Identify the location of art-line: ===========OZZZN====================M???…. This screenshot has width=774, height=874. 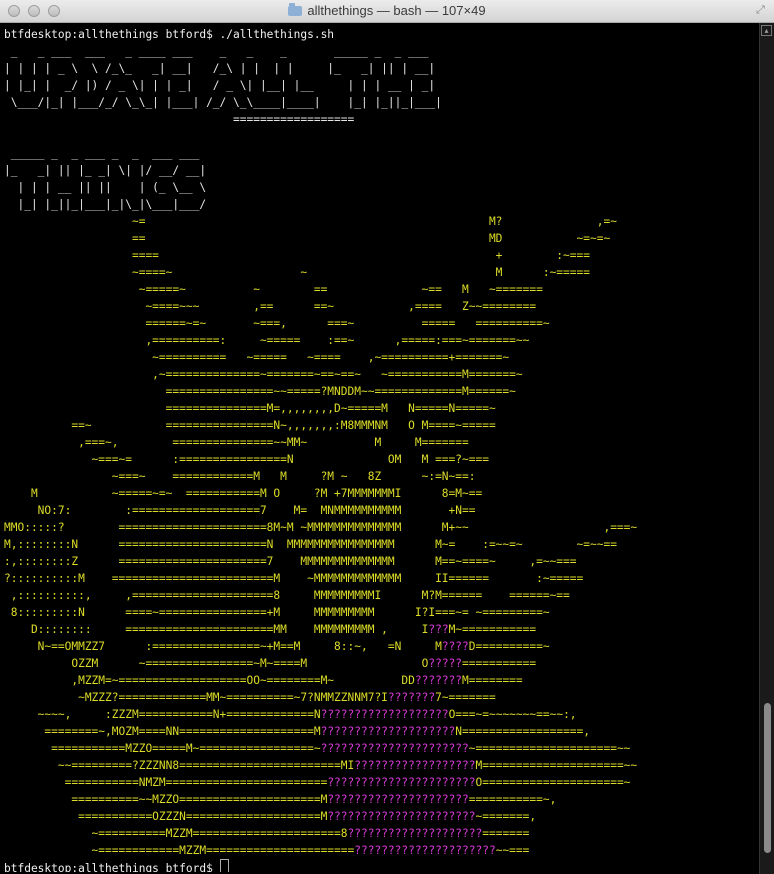
(270, 816).